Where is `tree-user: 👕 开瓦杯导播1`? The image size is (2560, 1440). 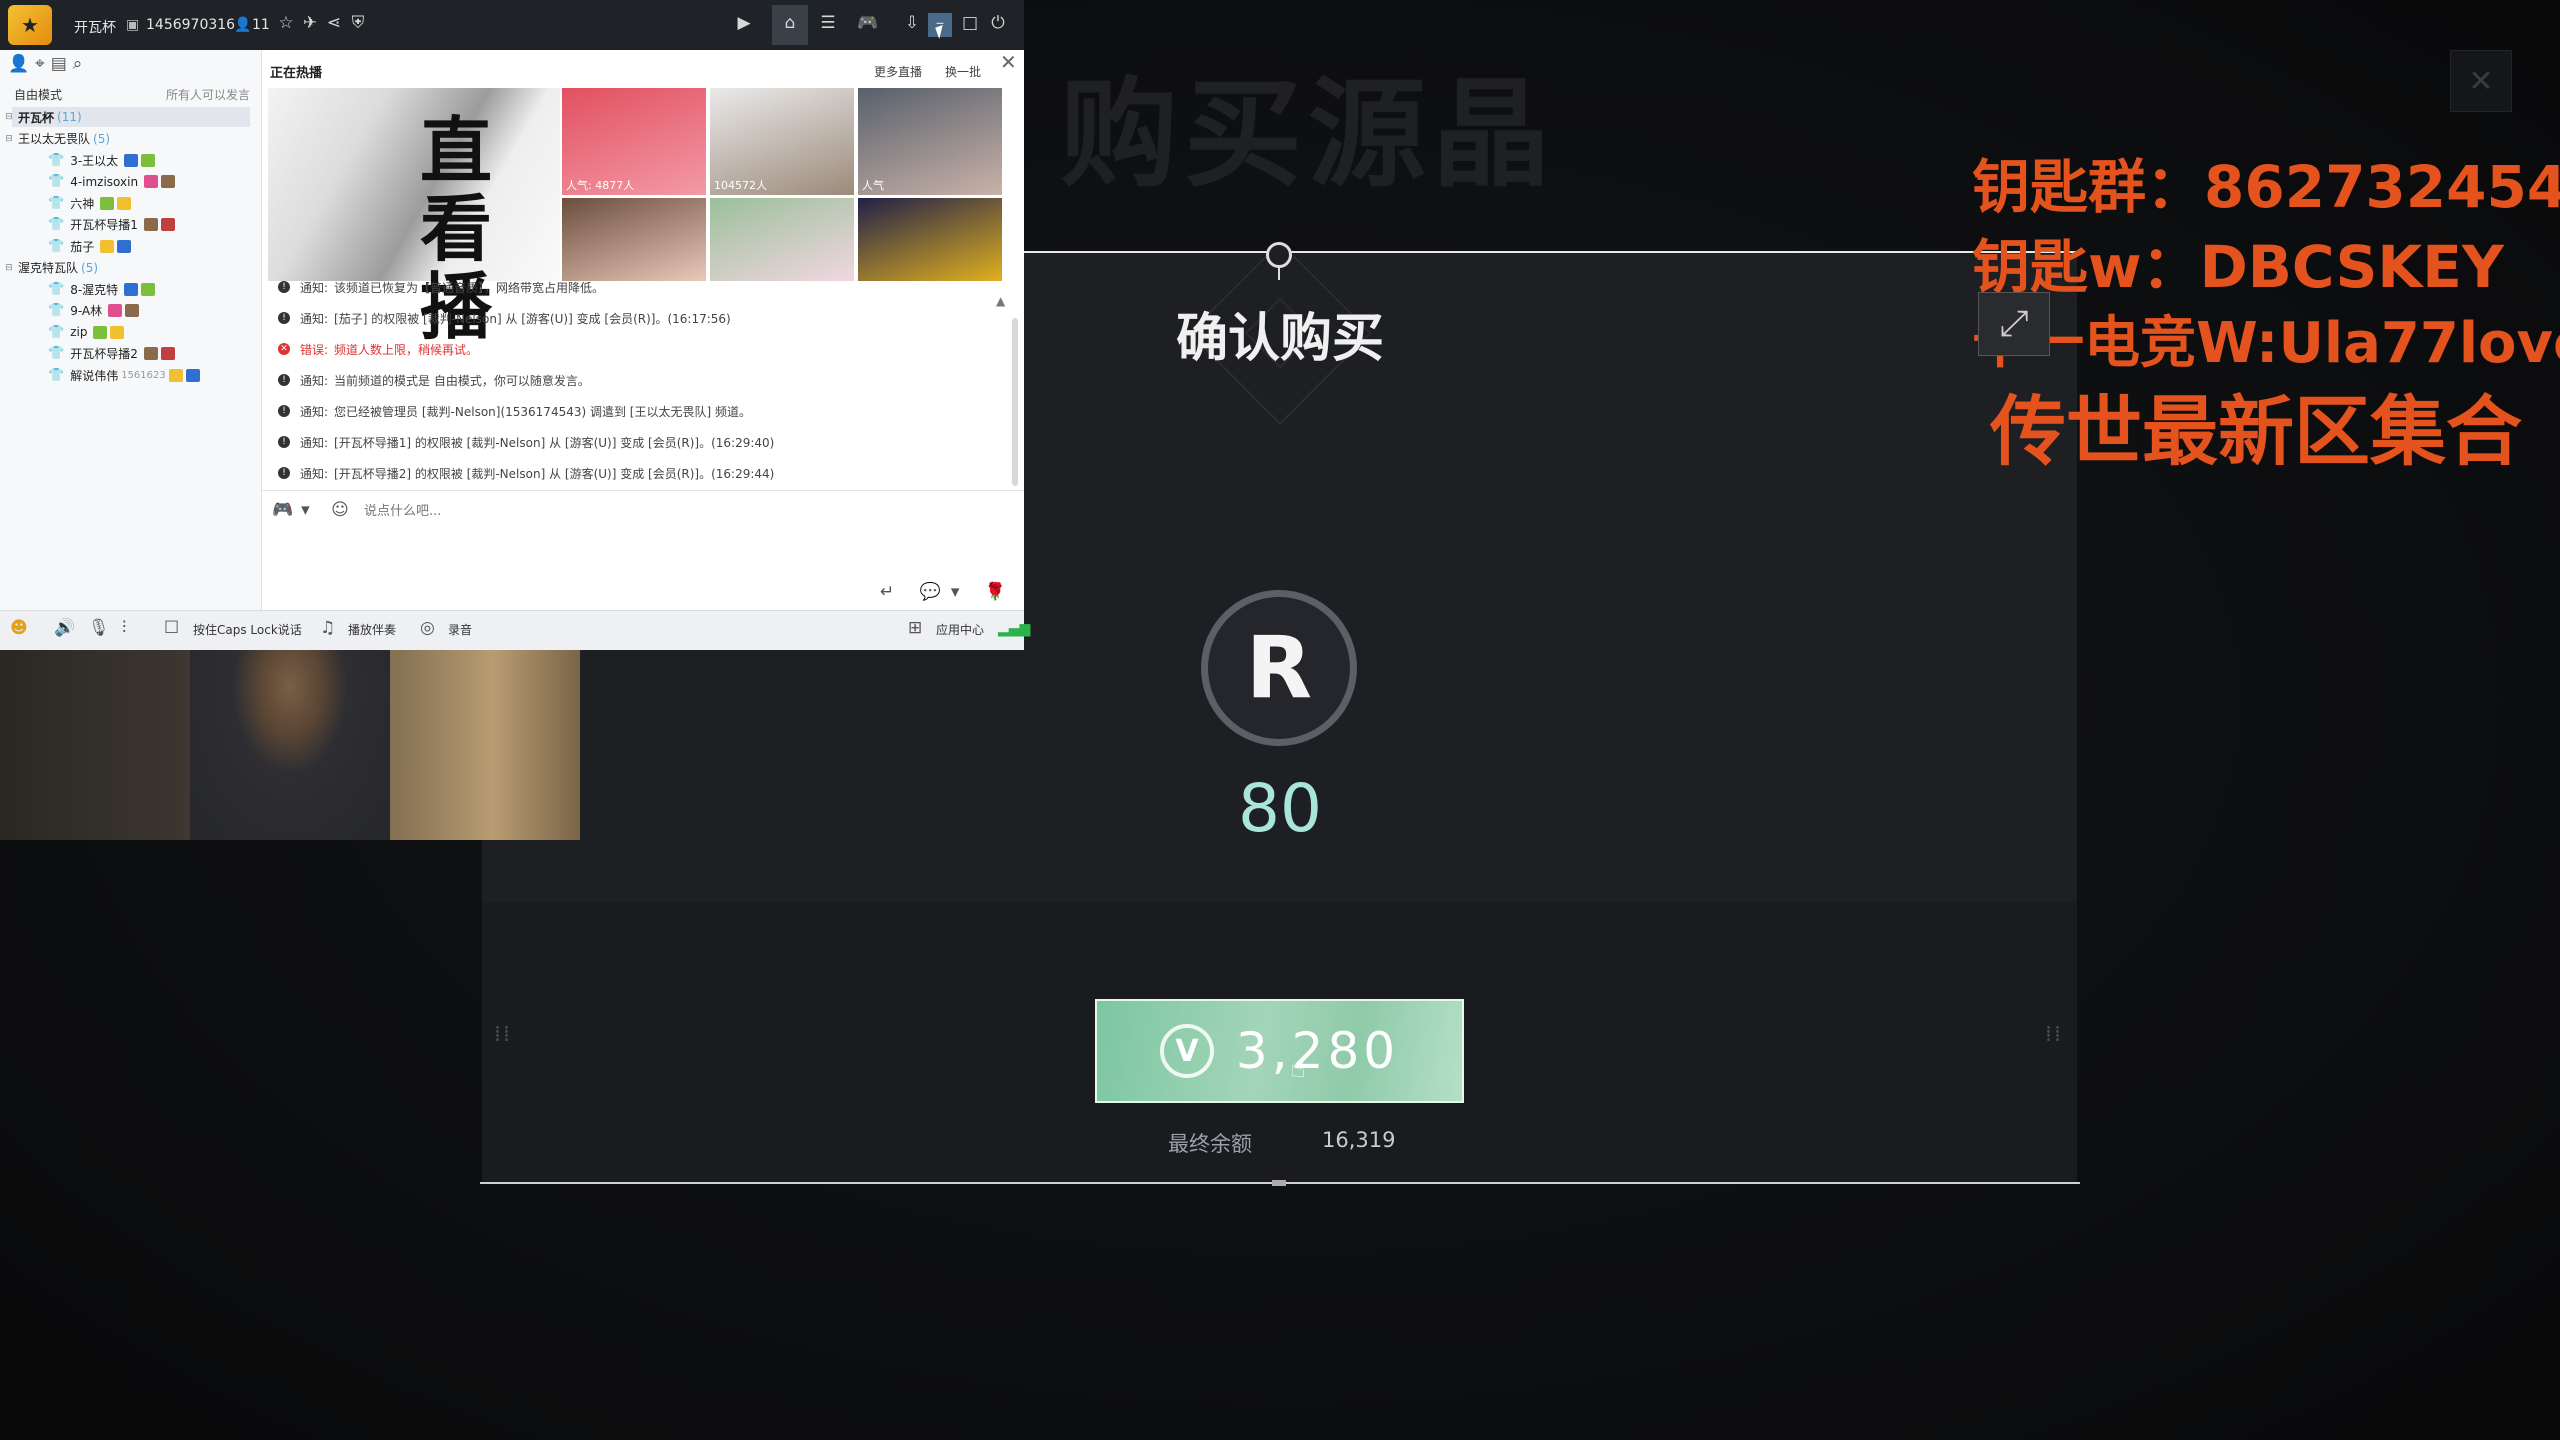 tree-user: 👕 开瓦杯导播1 is located at coordinates (131, 225).